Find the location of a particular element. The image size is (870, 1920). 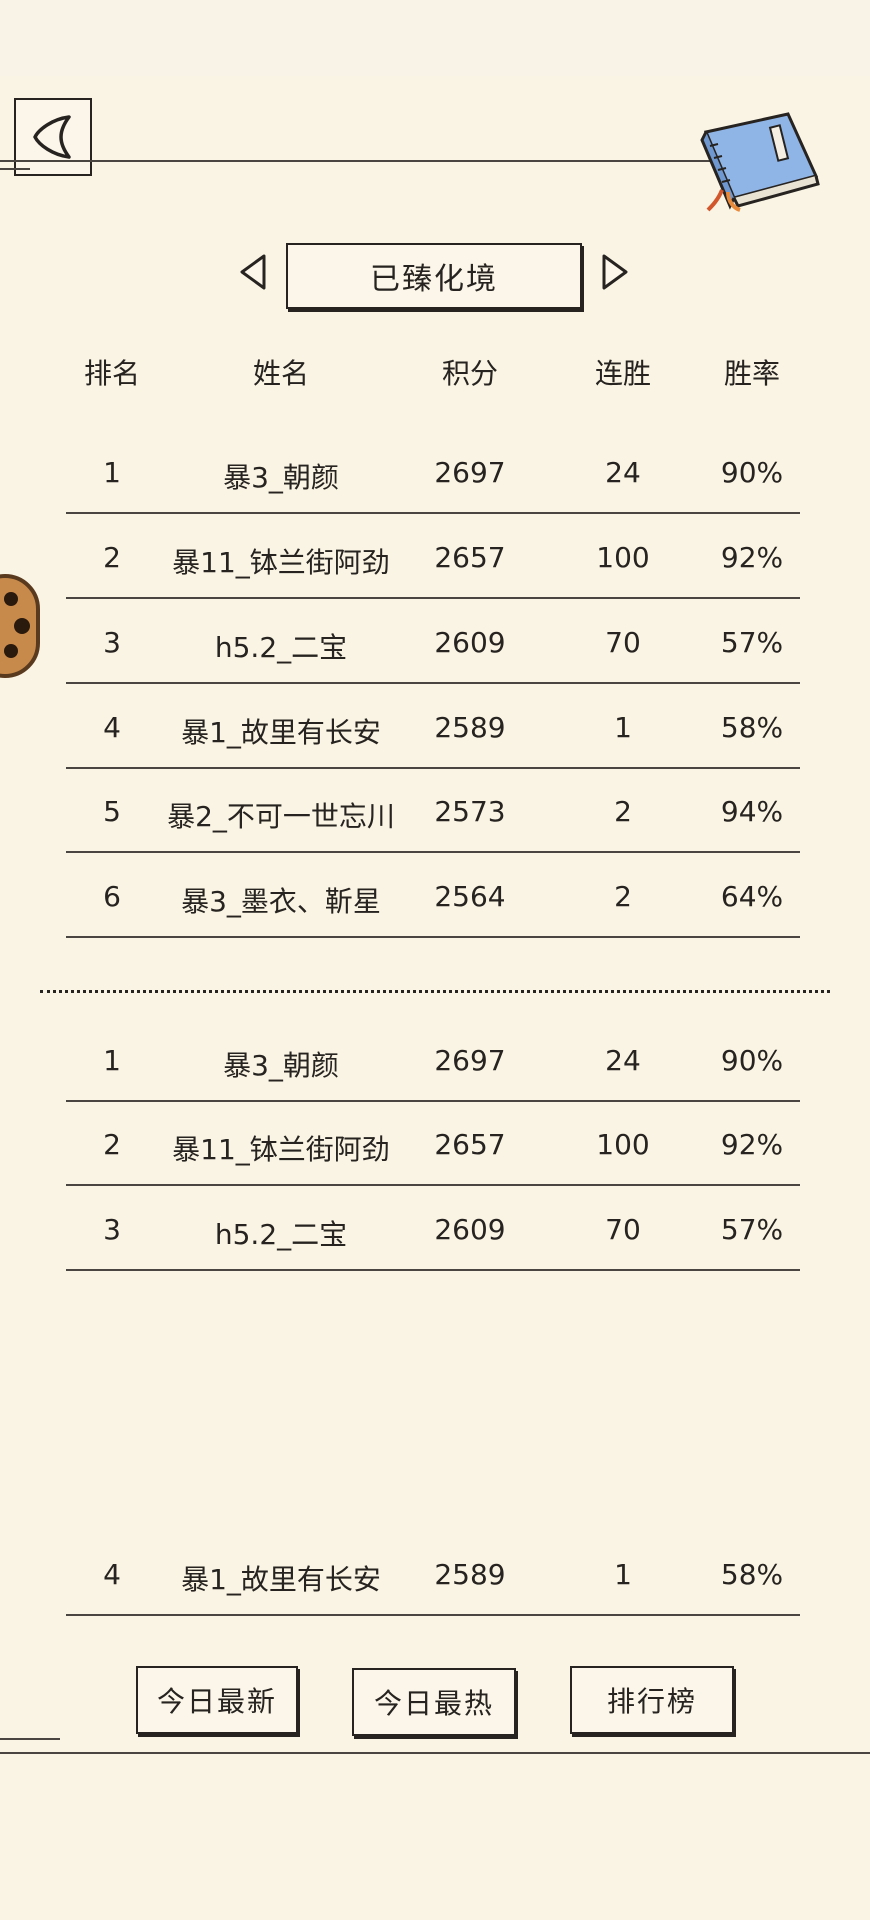

back-button is located at coordinates (53, 137).